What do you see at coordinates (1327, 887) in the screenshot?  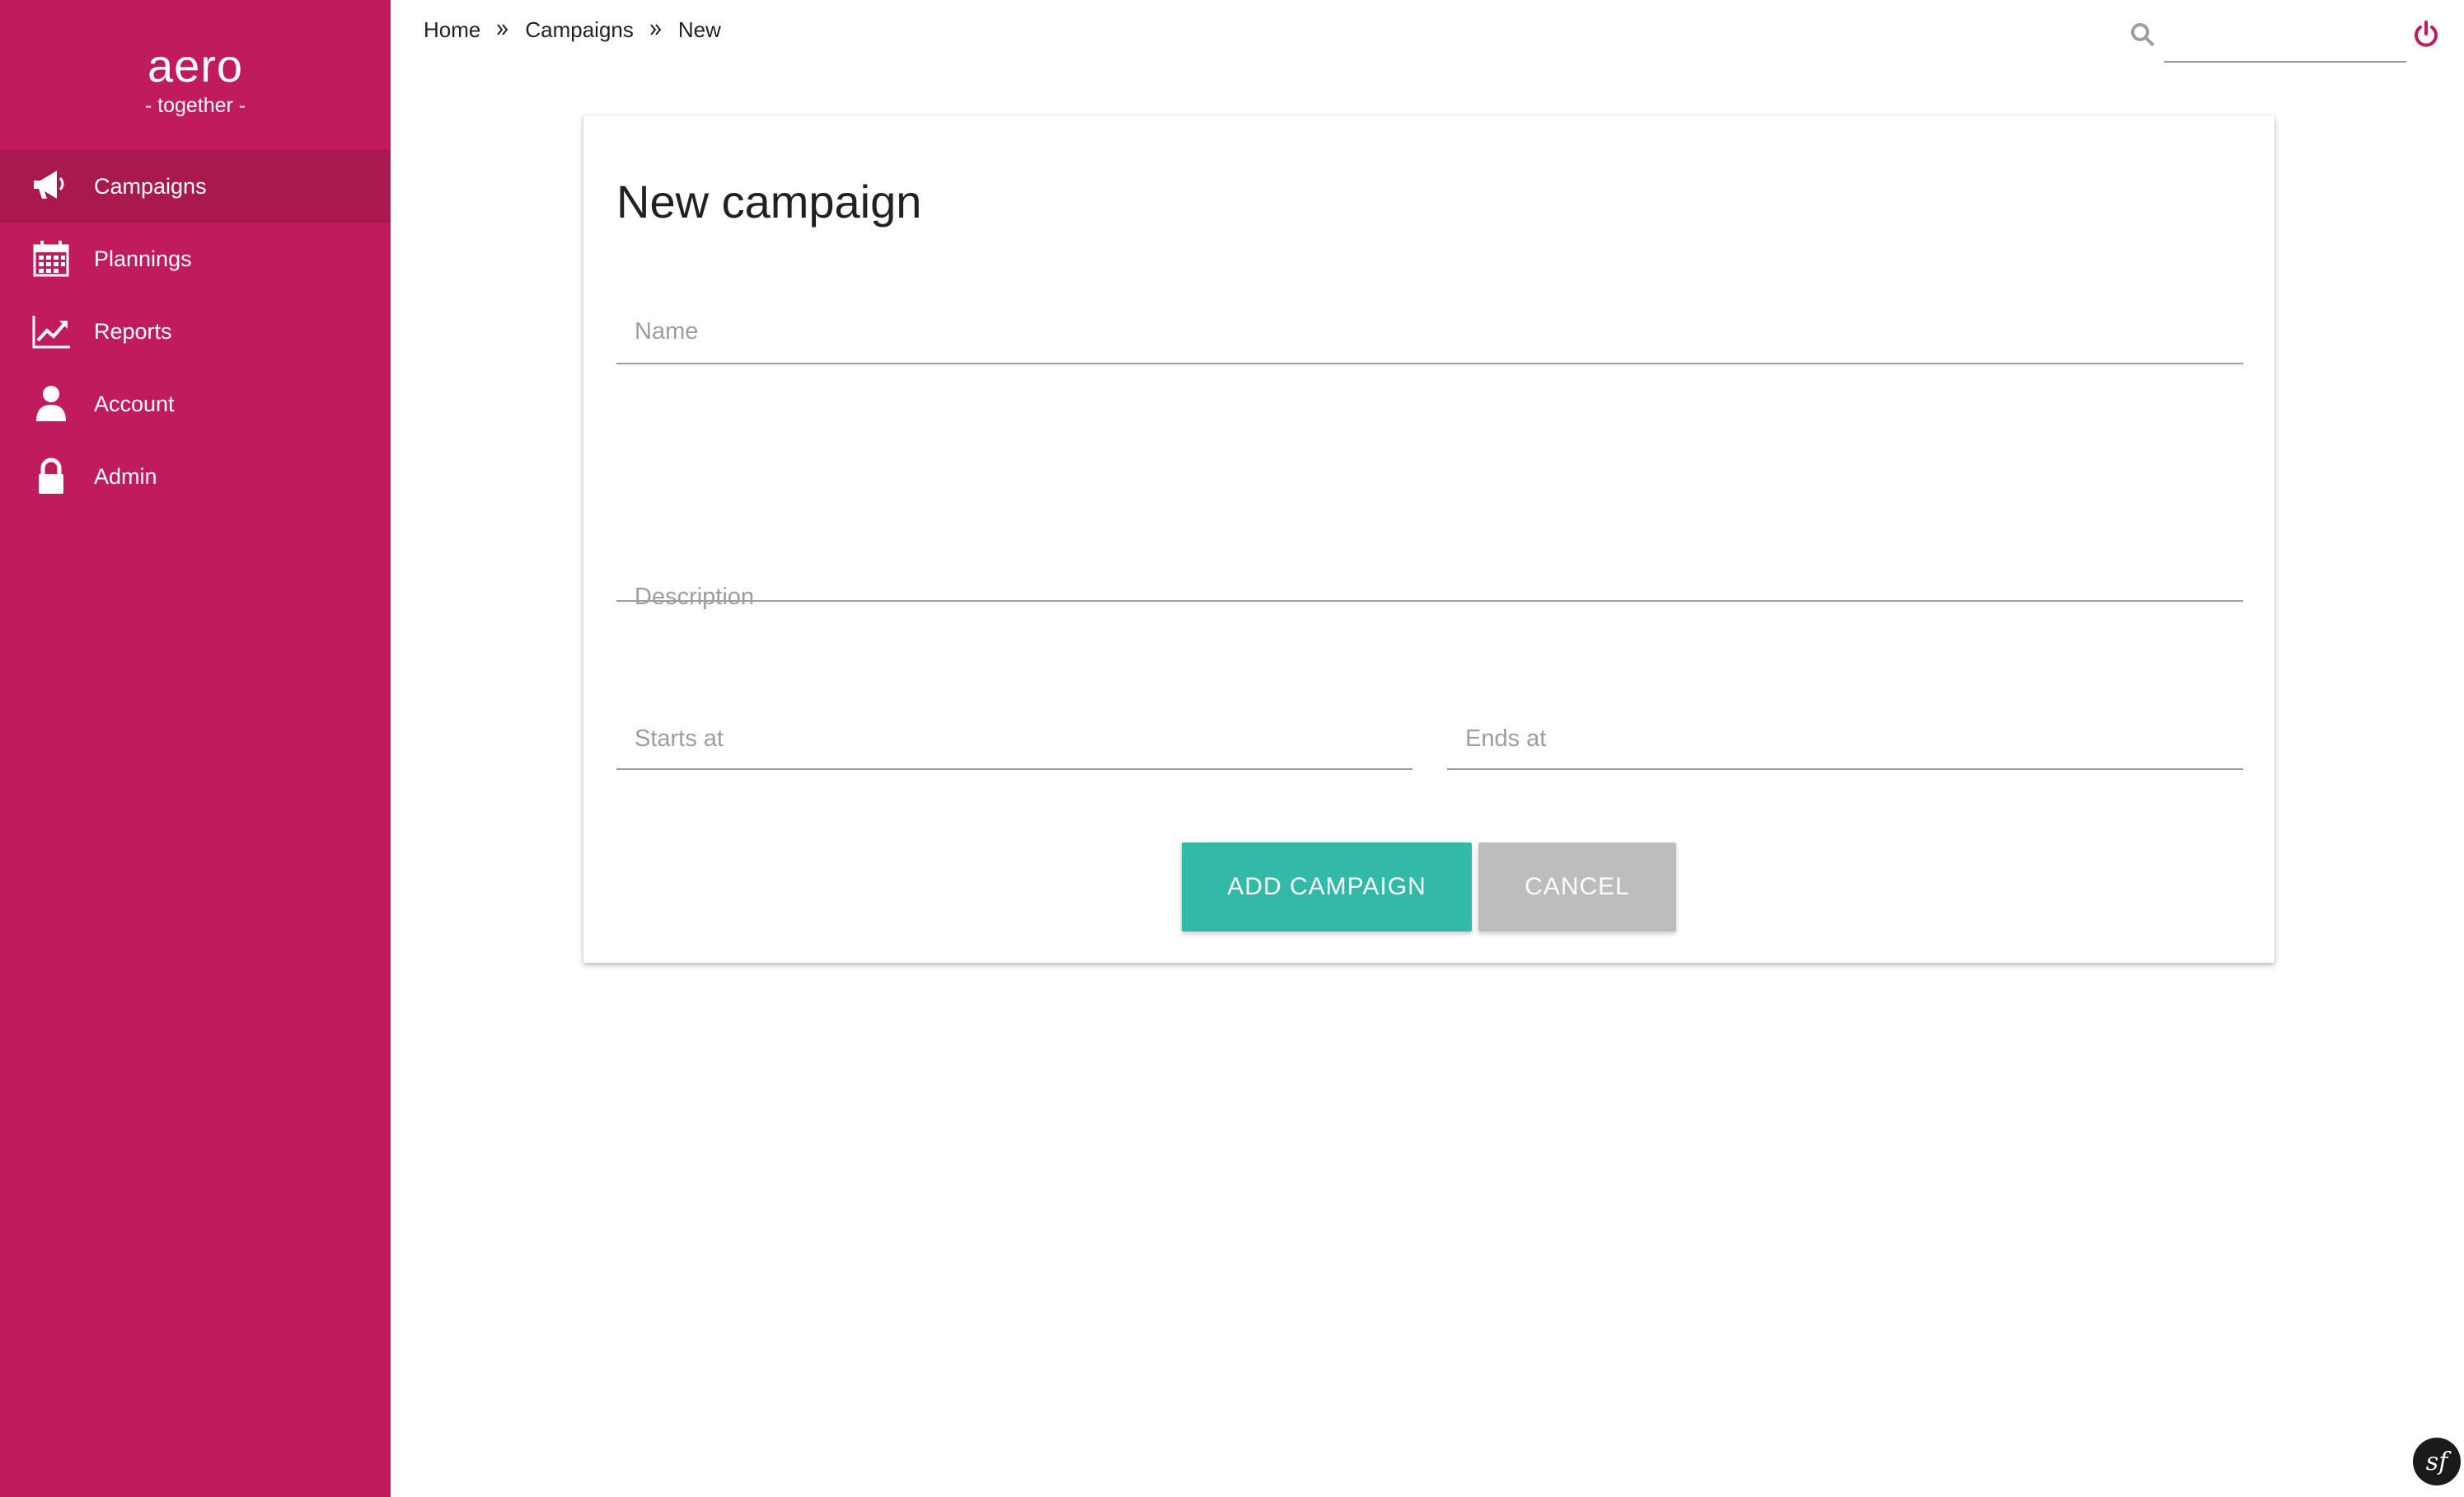 I see `add-campaign-button: ADD CAMPAIGN` at bounding box center [1327, 887].